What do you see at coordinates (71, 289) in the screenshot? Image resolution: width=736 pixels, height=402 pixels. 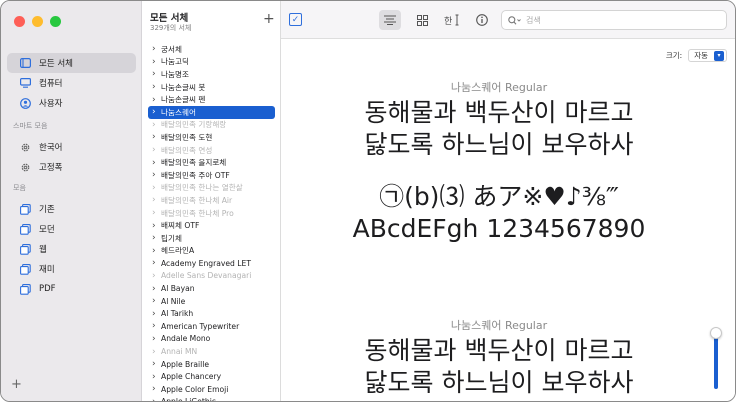 I see `sidebar-item-pdf: PDF` at bounding box center [71, 289].